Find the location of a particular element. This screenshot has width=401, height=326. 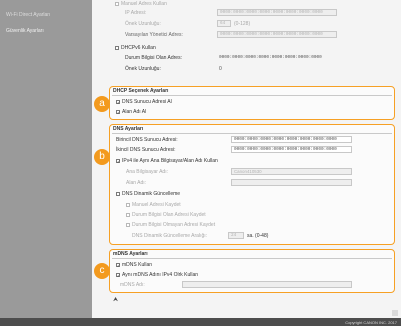

register-stateful-label: Durum Bilgisi Olan Adresi Kaydet is located at coordinates (169, 215).